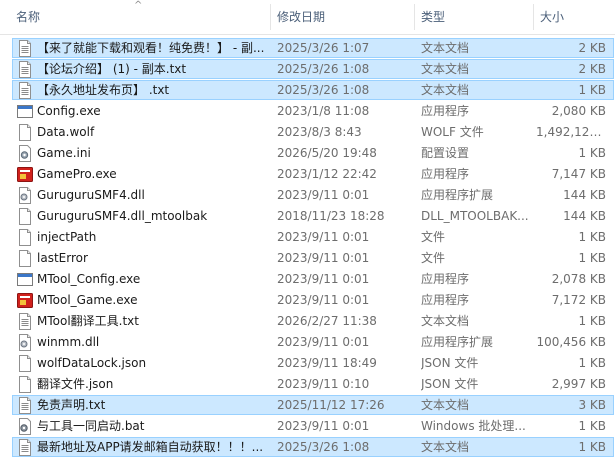 The height and width of the screenshot is (467, 615). Describe the element at coordinates (344, 17) in the screenshot. I see `column-header-date: 修改日期` at that location.